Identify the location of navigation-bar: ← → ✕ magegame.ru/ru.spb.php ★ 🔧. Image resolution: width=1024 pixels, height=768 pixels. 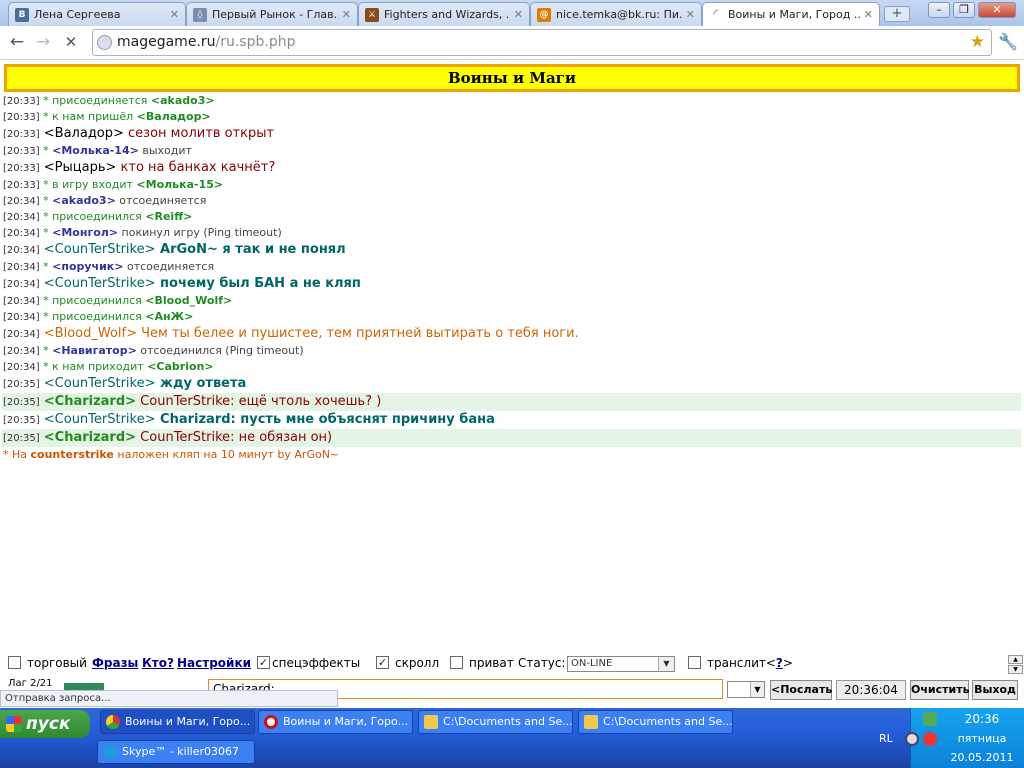
(512, 43).